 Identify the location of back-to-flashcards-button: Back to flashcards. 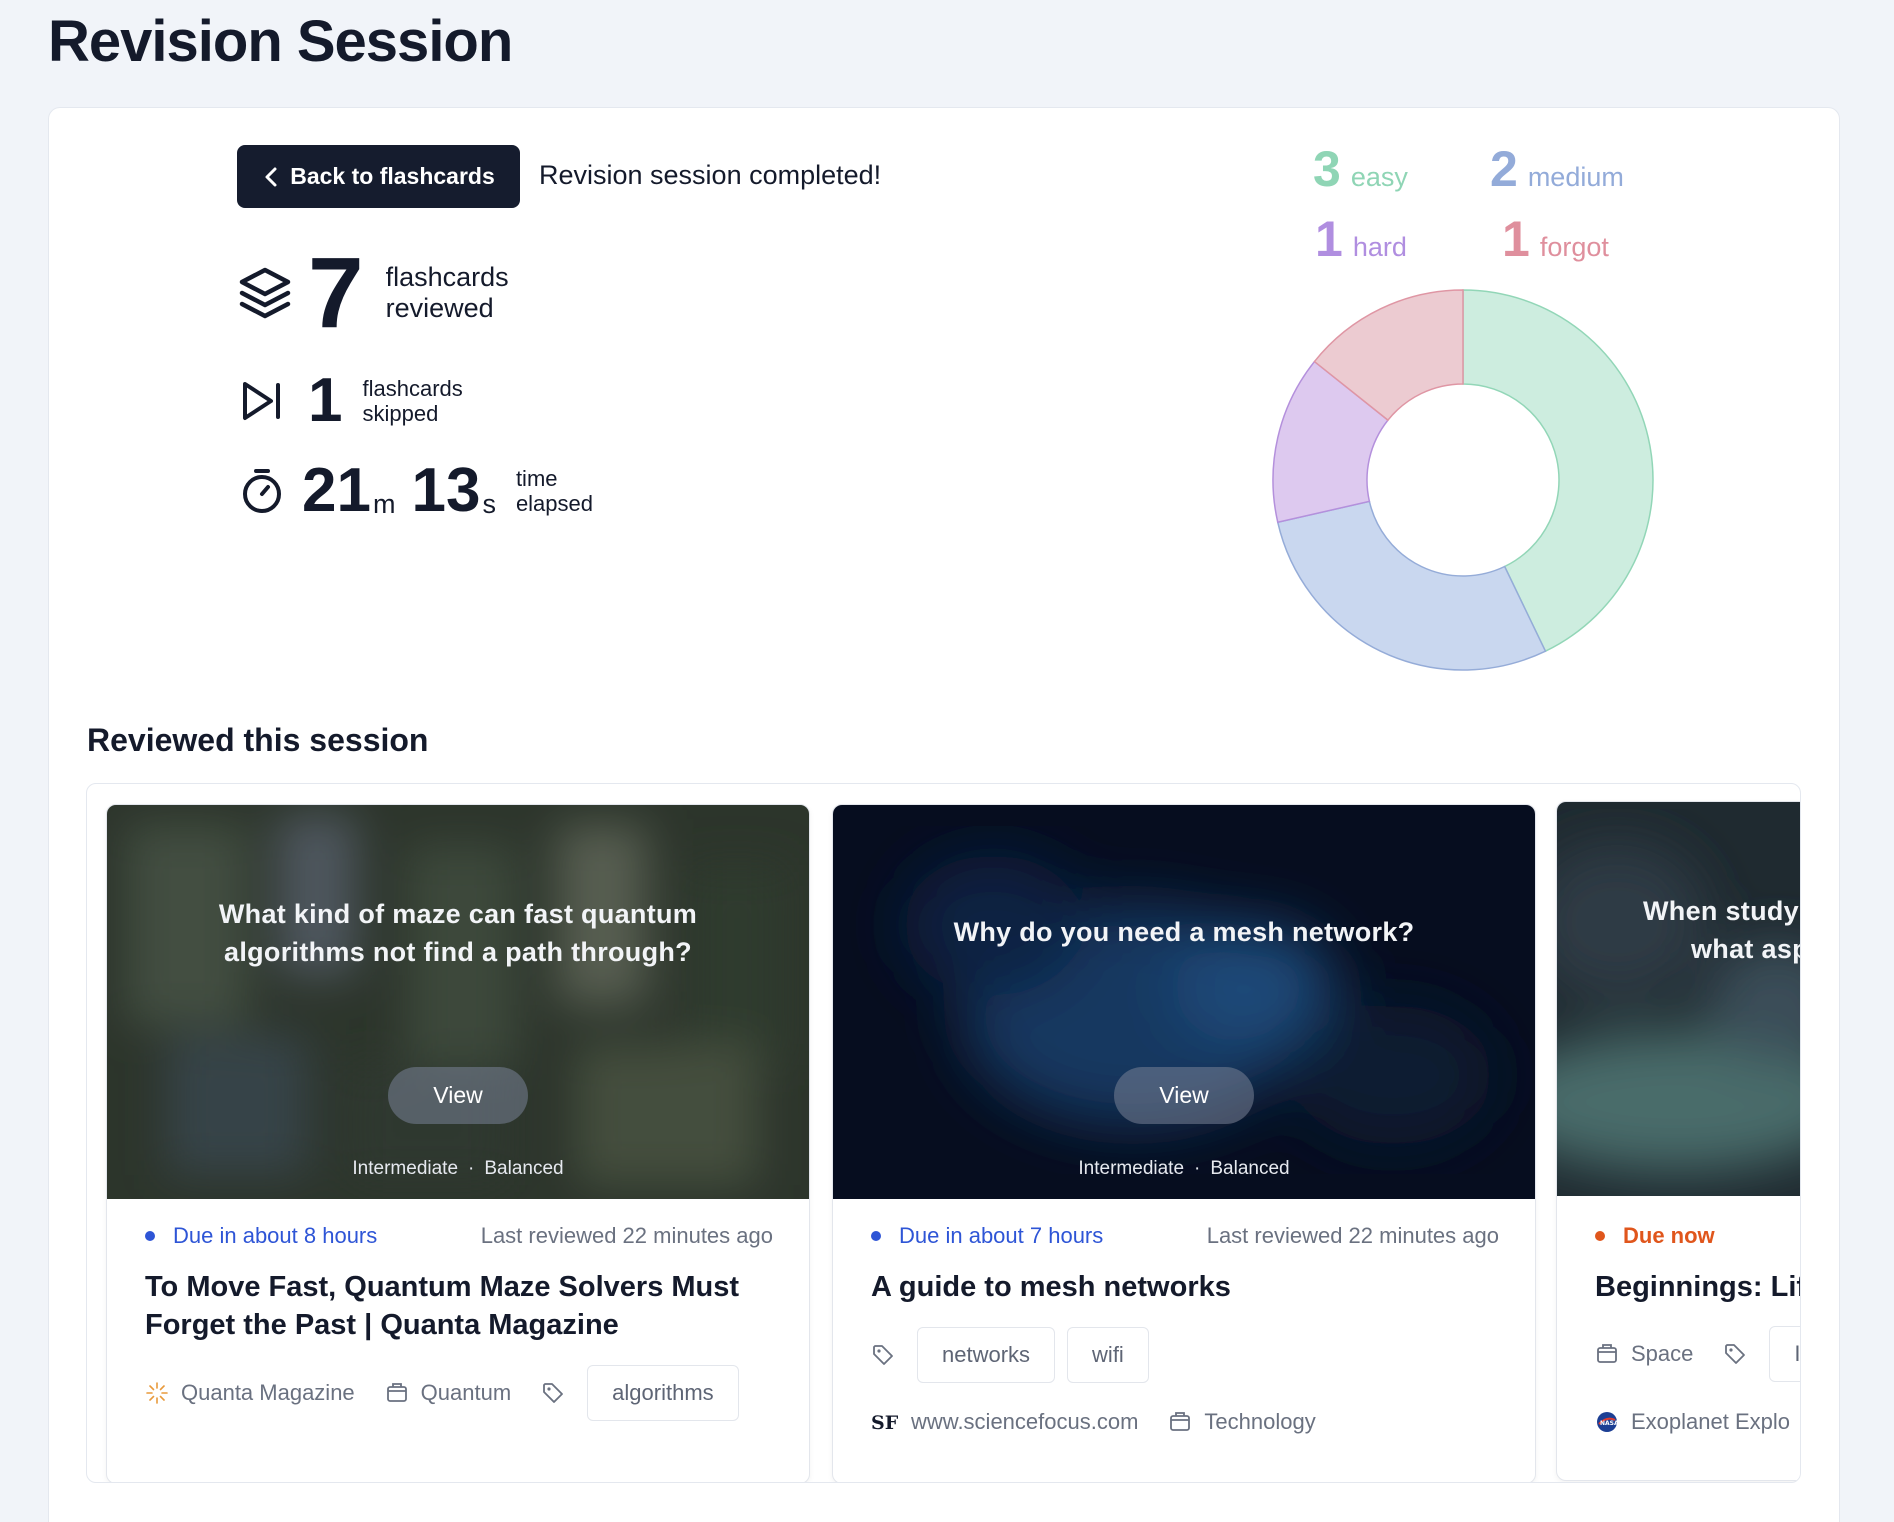
(378, 176).